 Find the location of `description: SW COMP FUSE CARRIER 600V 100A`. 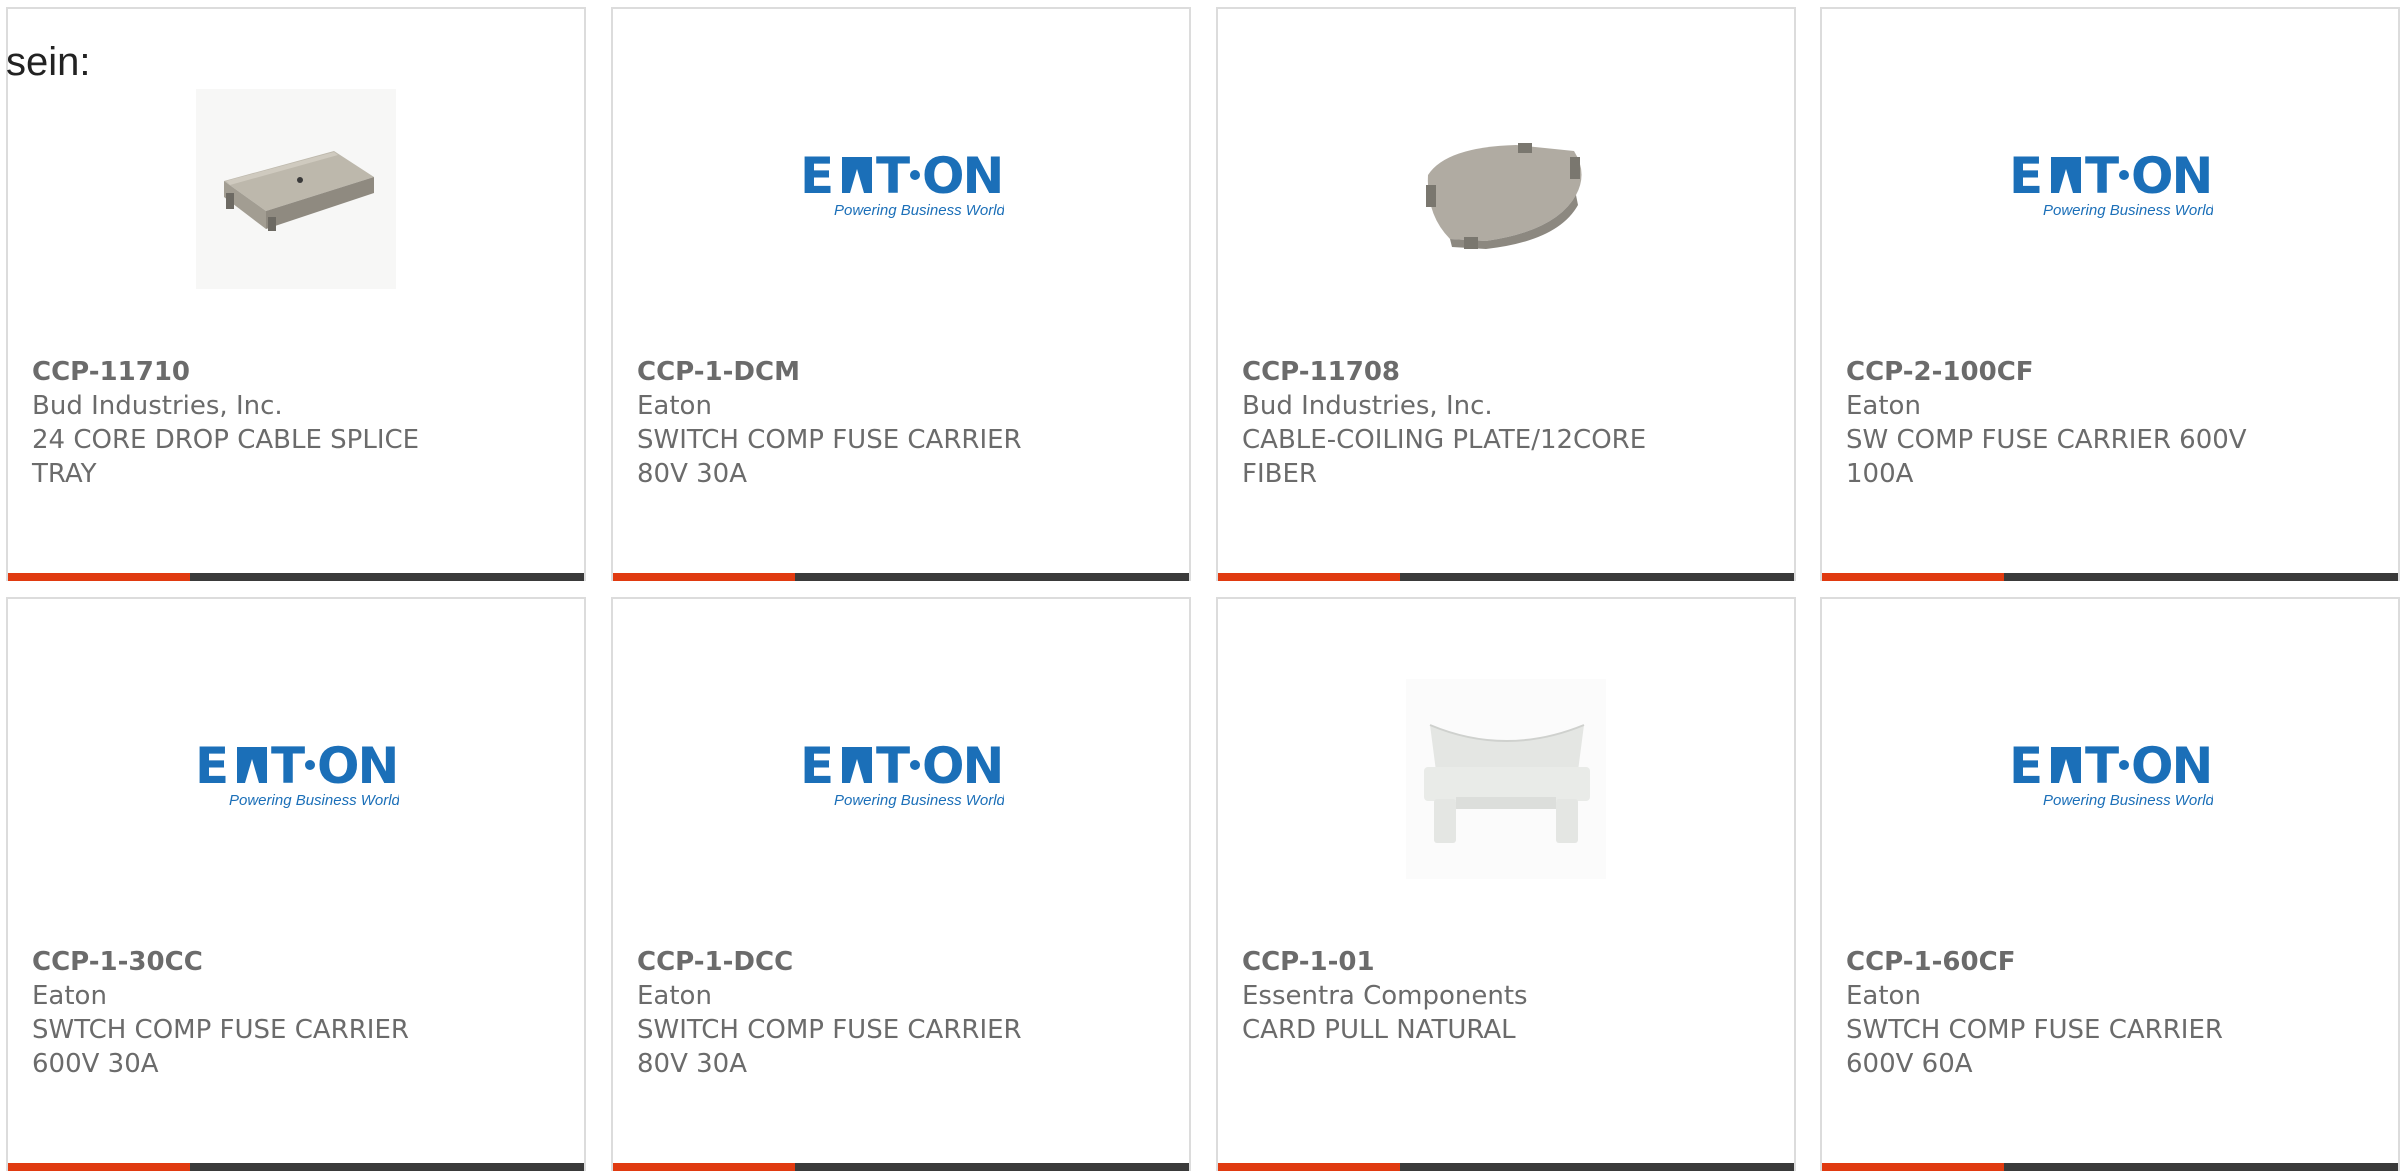

description: SW COMP FUSE CARRIER 600V 100A is located at coordinates (2046, 457).